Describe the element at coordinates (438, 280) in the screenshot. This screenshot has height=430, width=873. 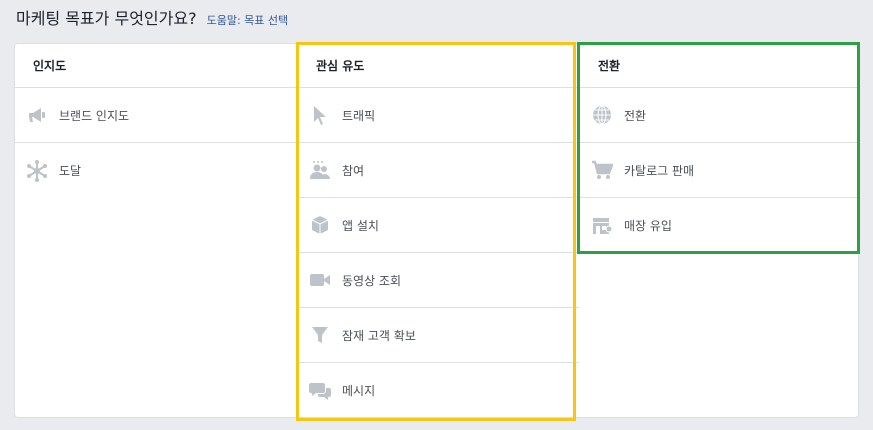
I see `objective-video-views: 동영상 조회` at that location.